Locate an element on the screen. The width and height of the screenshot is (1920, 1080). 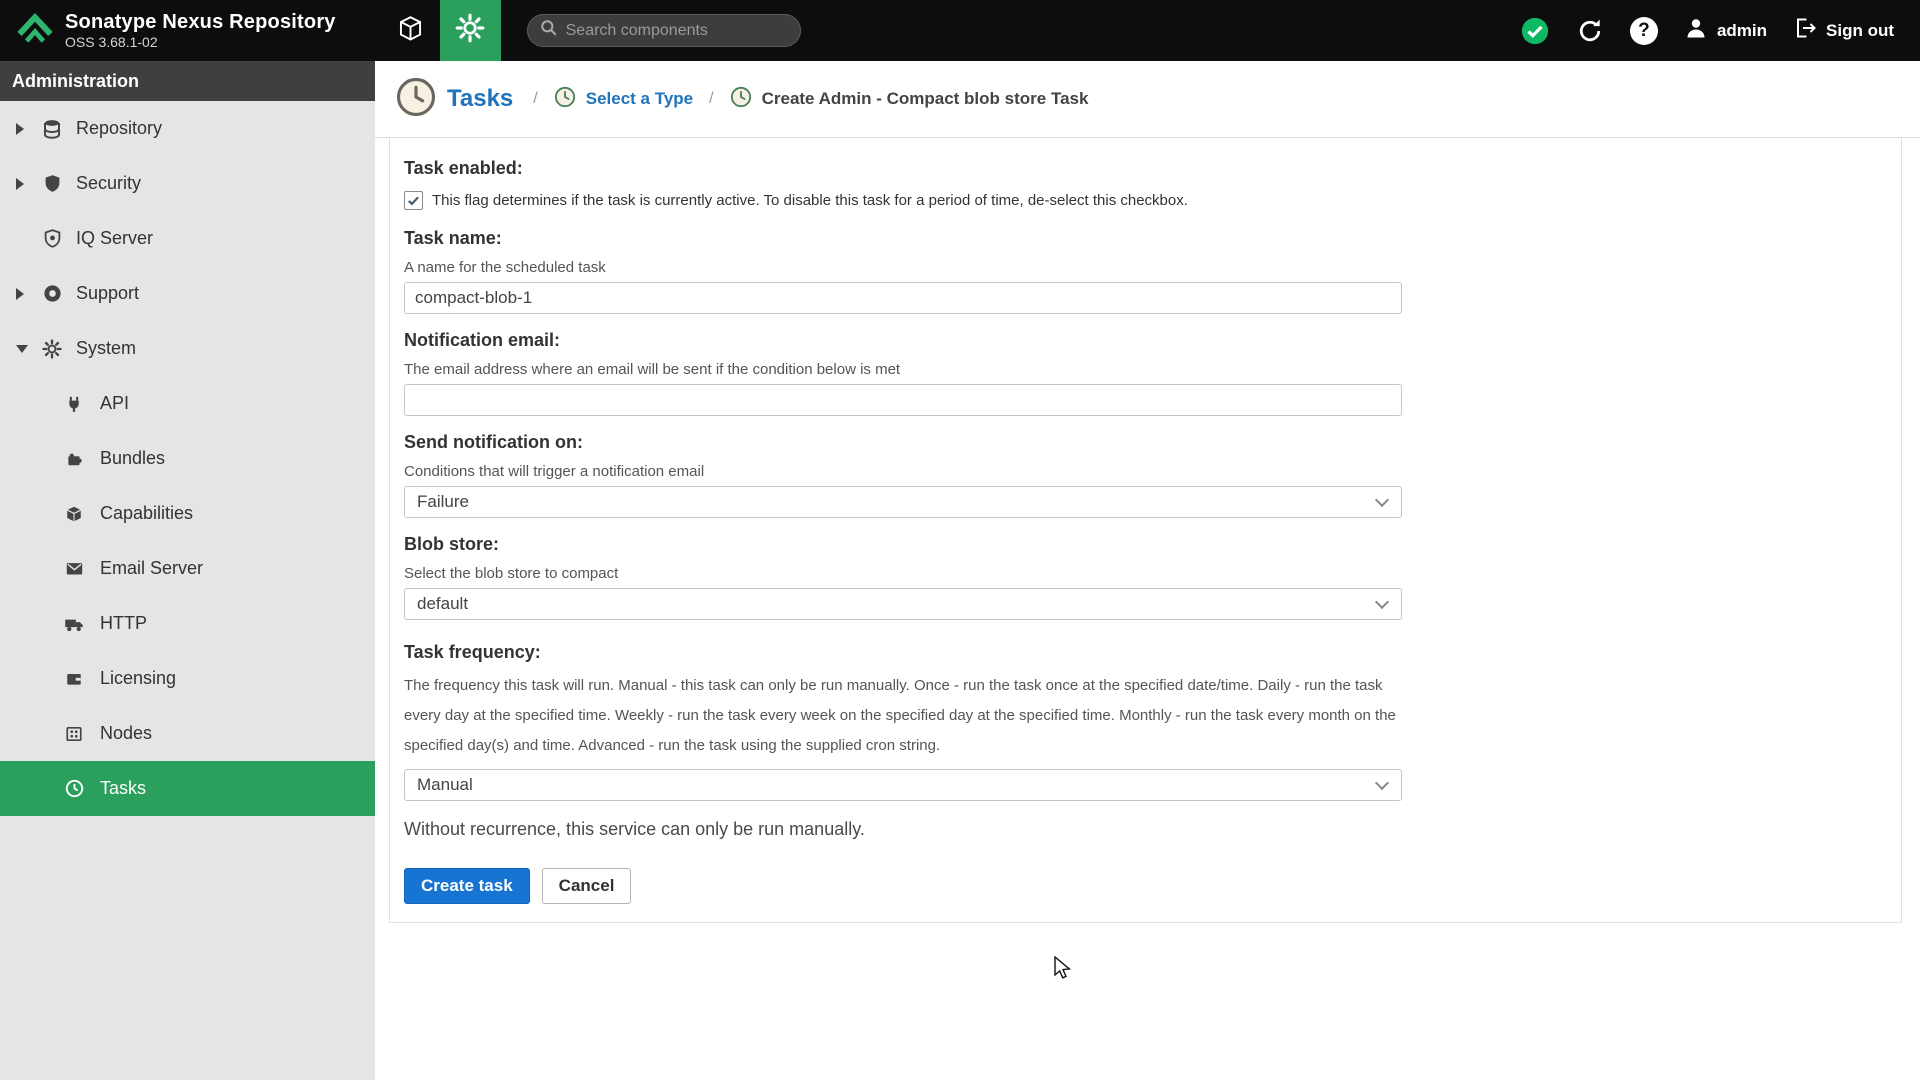
plug-icon is located at coordinates (74, 404).